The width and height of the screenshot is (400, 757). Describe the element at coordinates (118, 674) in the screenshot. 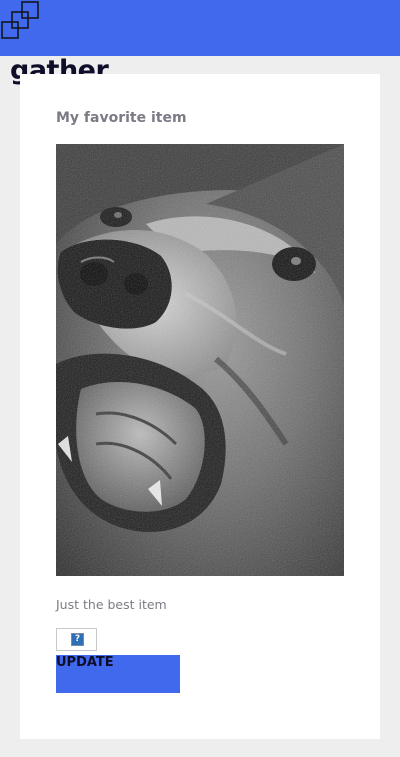

I see `update-button: UPDATE` at that location.